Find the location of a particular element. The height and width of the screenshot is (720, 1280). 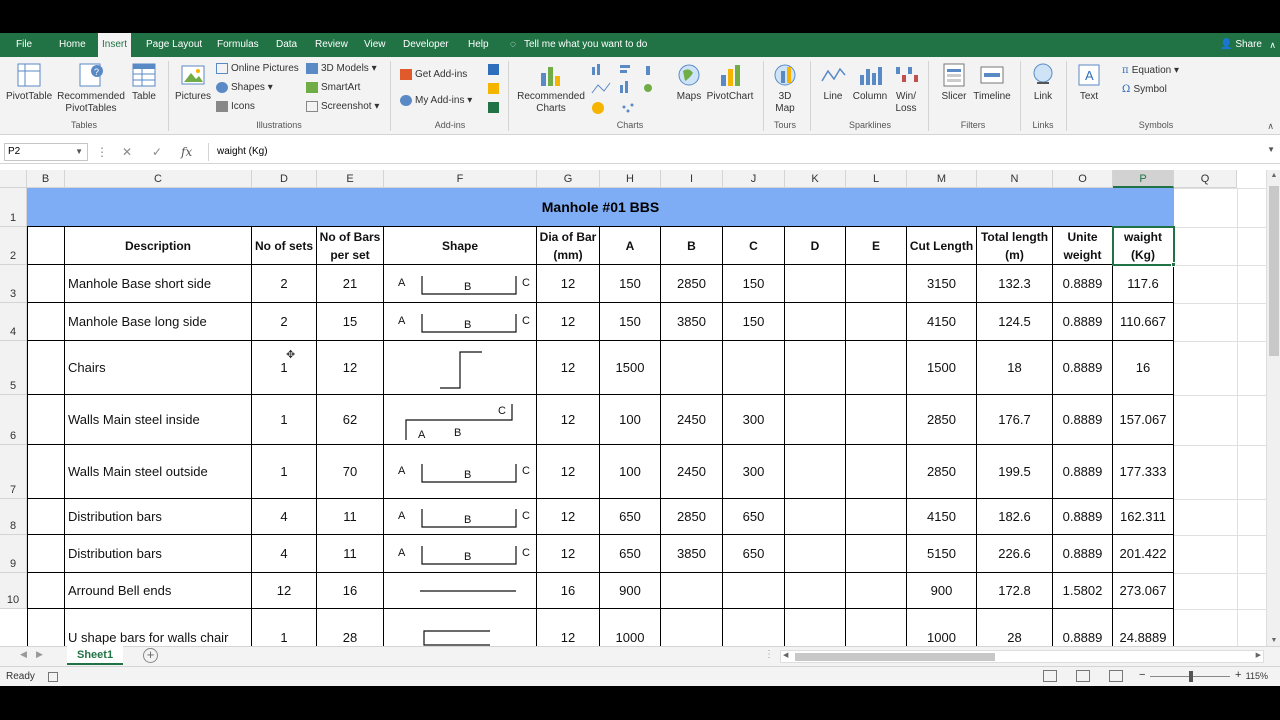

cell-desc: Chairs is located at coordinates (158, 368).